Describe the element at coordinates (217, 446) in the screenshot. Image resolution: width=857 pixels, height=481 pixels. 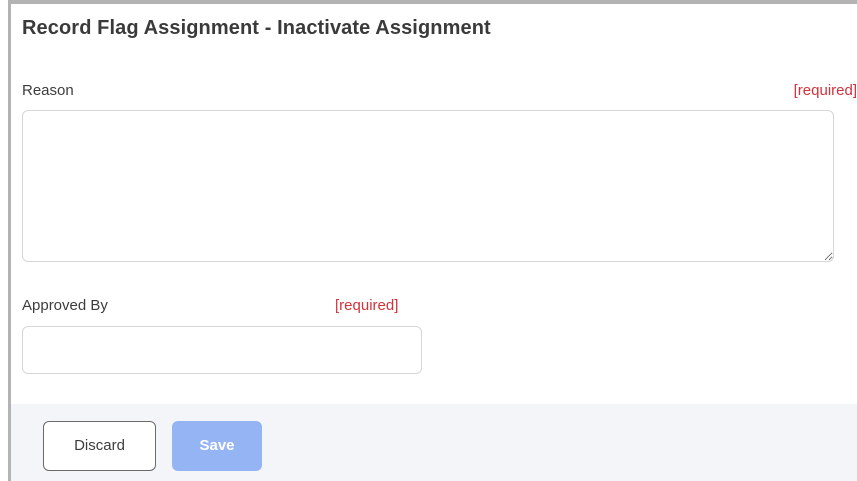
I see `save-button: Save` at that location.